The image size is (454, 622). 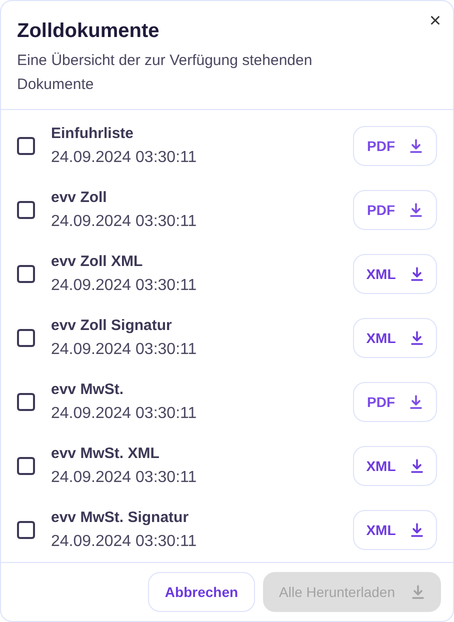 I want to click on document-name: Einfuhrliste, so click(x=93, y=134).